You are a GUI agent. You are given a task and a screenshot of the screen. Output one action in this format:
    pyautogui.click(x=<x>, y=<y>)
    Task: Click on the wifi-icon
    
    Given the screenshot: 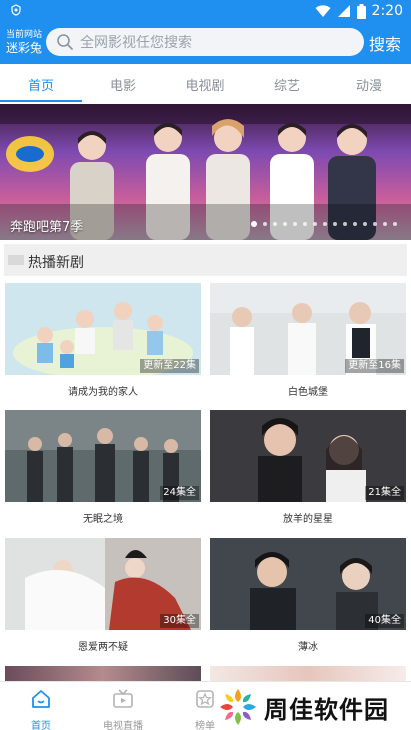 What is the action you would take?
    pyautogui.click(x=323, y=11)
    